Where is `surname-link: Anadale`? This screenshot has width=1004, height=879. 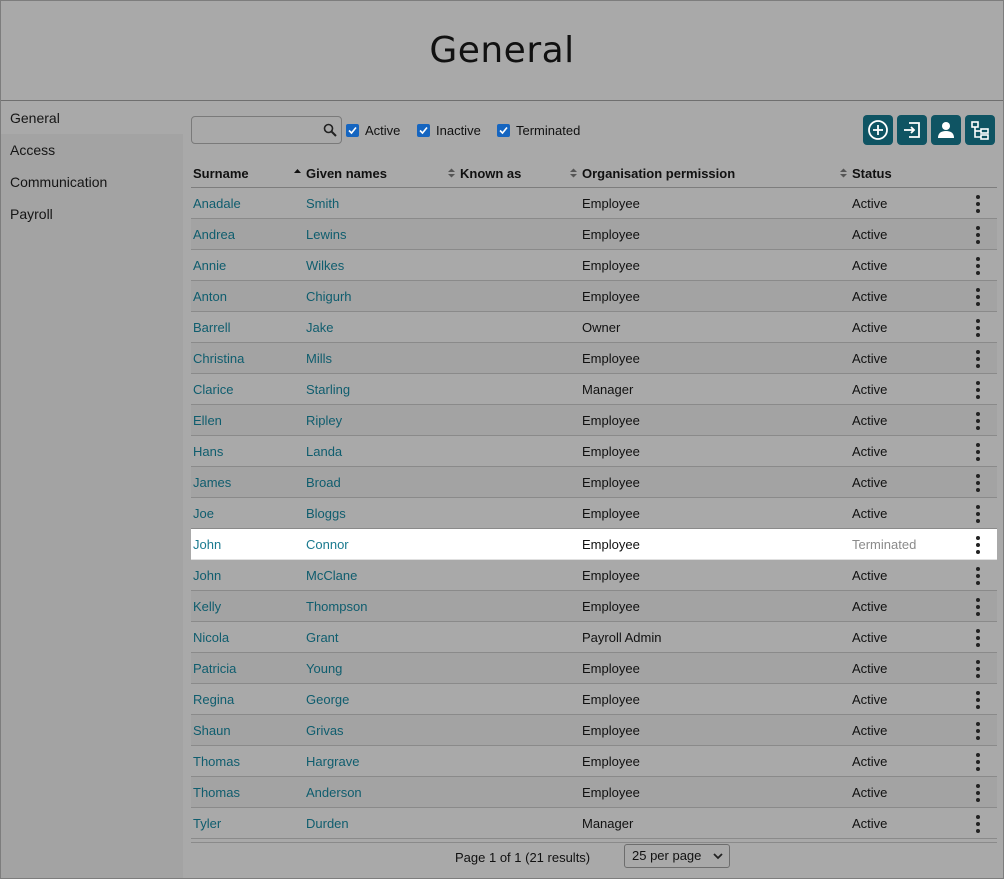
surname-link: Anadale is located at coordinates (217, 203).